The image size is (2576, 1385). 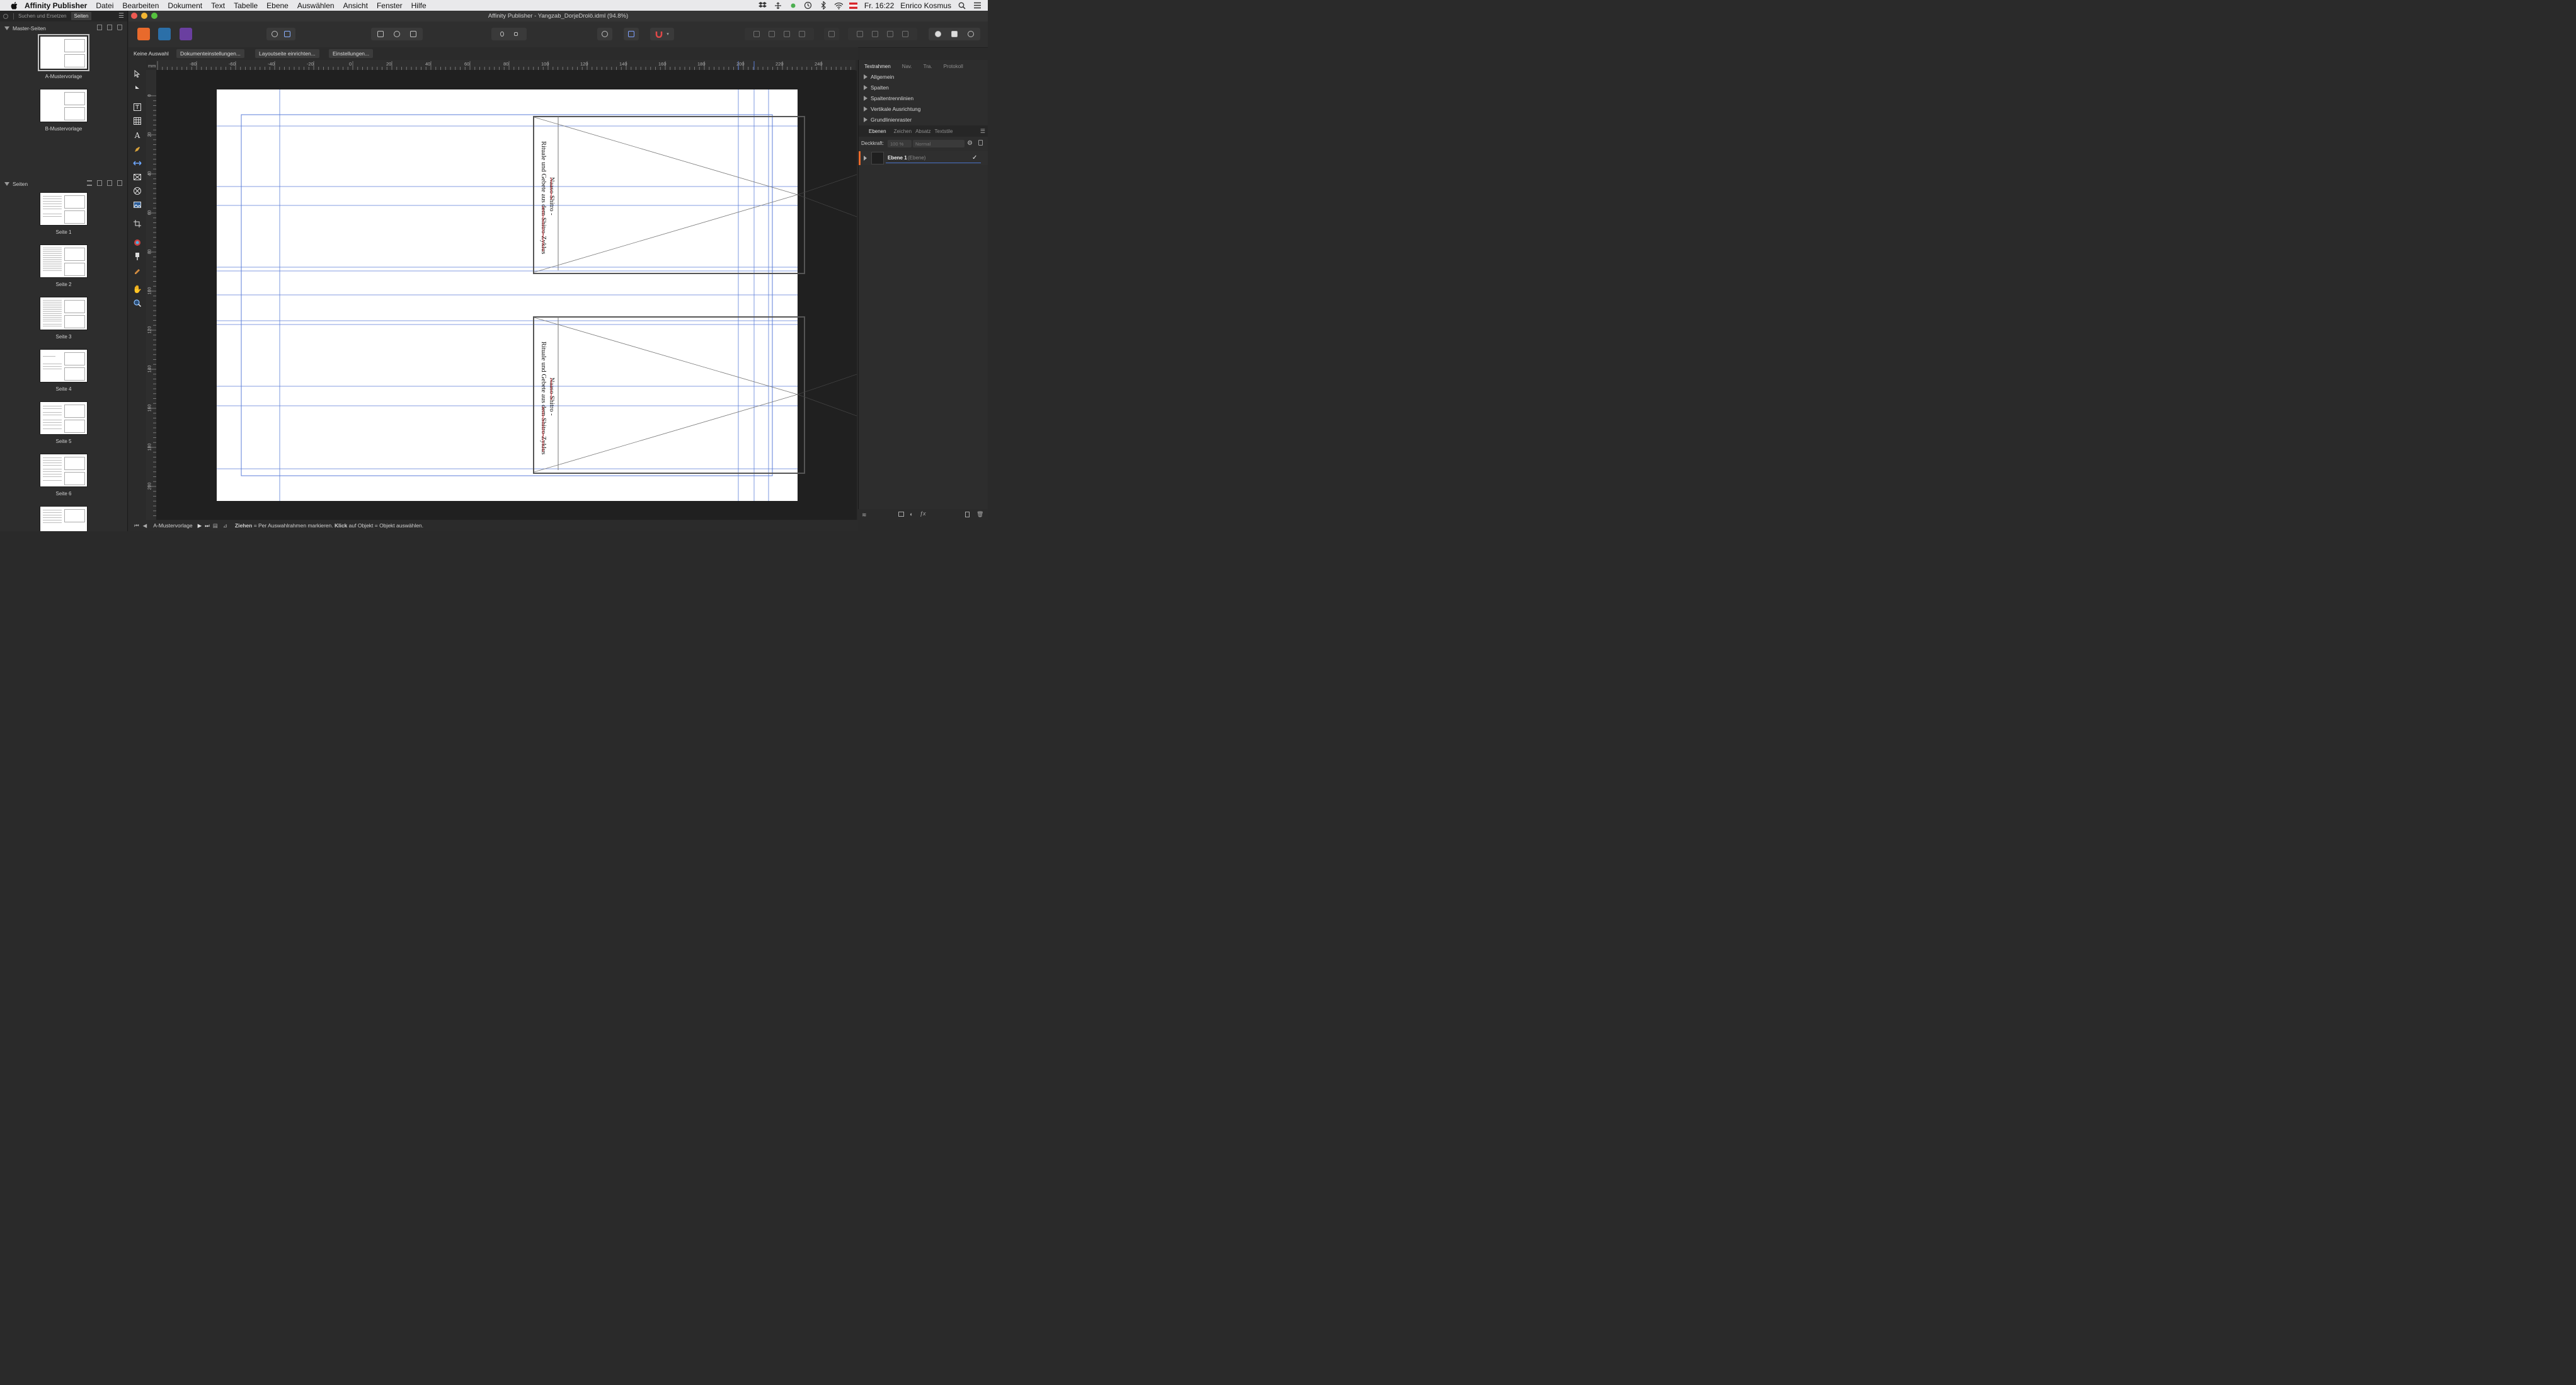 What do you see at coordinates (109, 27) in the screenshot?
I see `duplicate-master-icon` at bounding box center [109, 27].